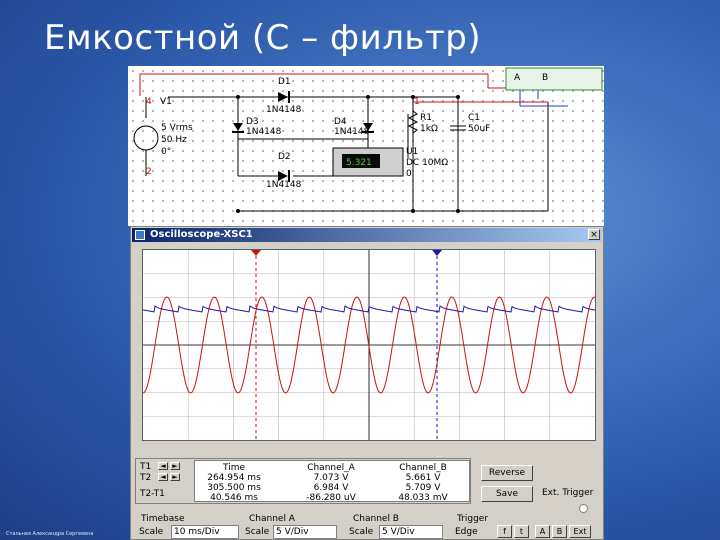 The width and height of the screenshot is (720, 540). I want to click on readout-header-time: Time, so click(234, 468).